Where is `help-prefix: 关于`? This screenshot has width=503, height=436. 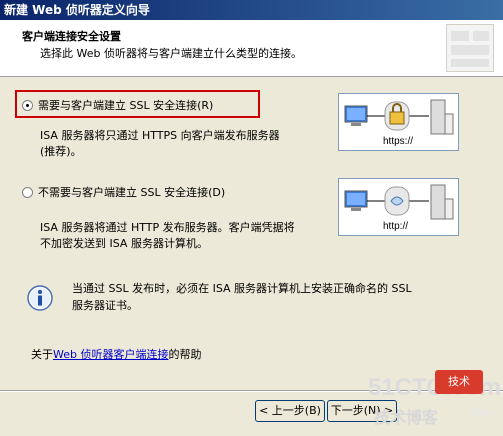 help-prefix: 关于 is located at coordinates (42, 354).